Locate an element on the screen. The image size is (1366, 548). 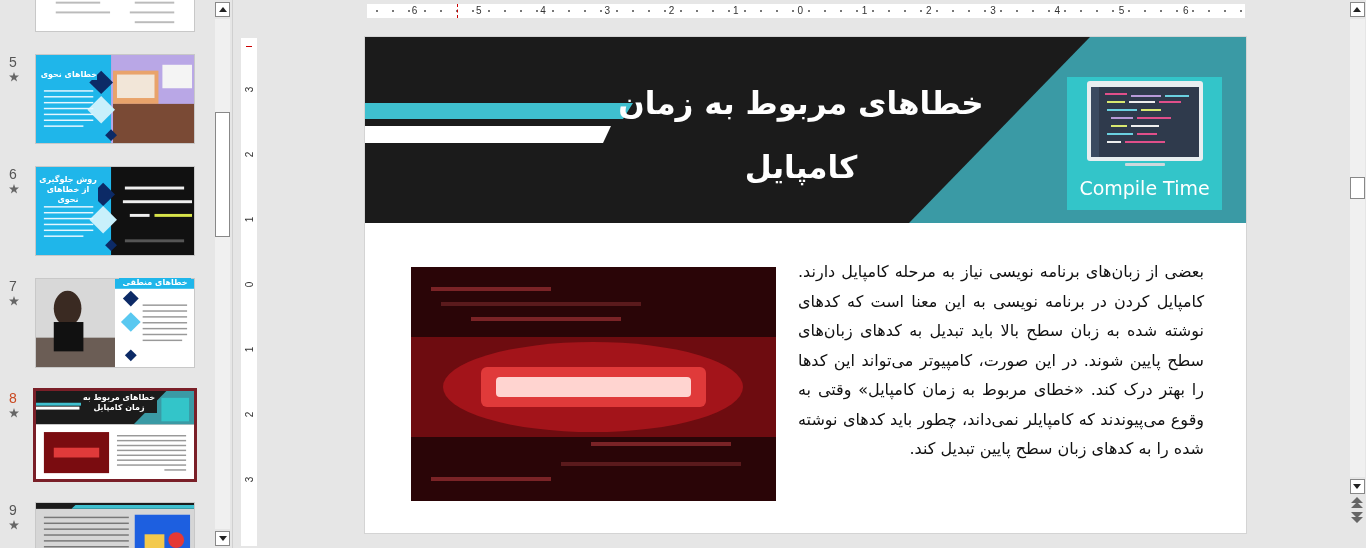
thumbnail-title: خطاهای منطقی is located at coordinates (155, 283).